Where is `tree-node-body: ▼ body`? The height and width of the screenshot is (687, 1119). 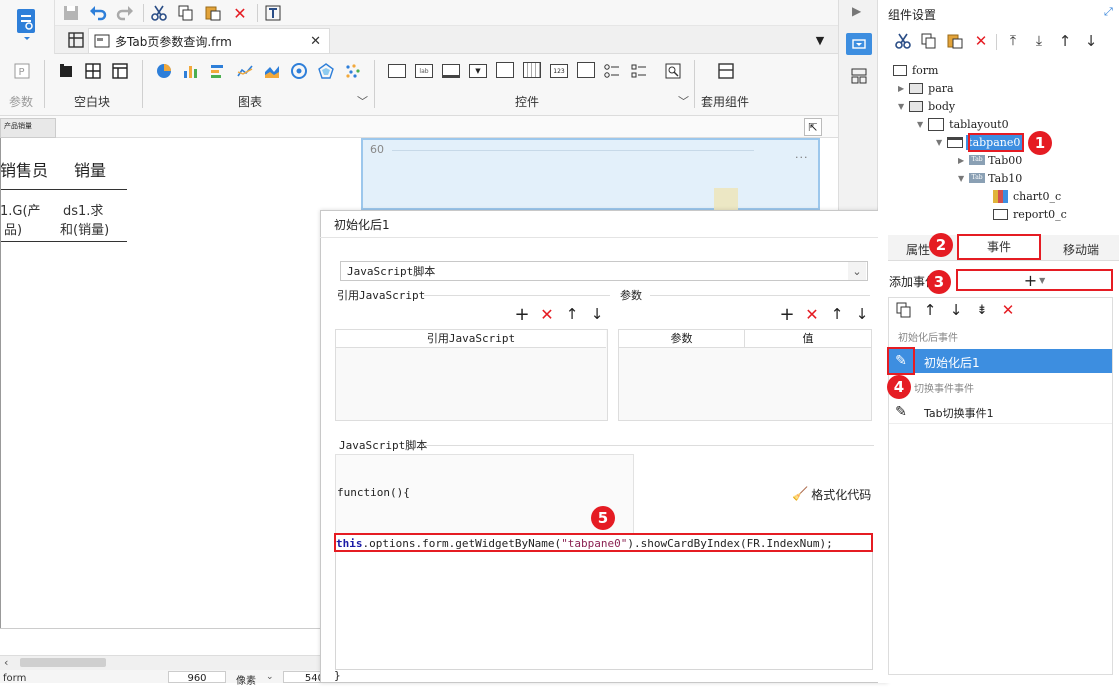 tree-node-body: ▼ body is located at coordinates (926, 106).